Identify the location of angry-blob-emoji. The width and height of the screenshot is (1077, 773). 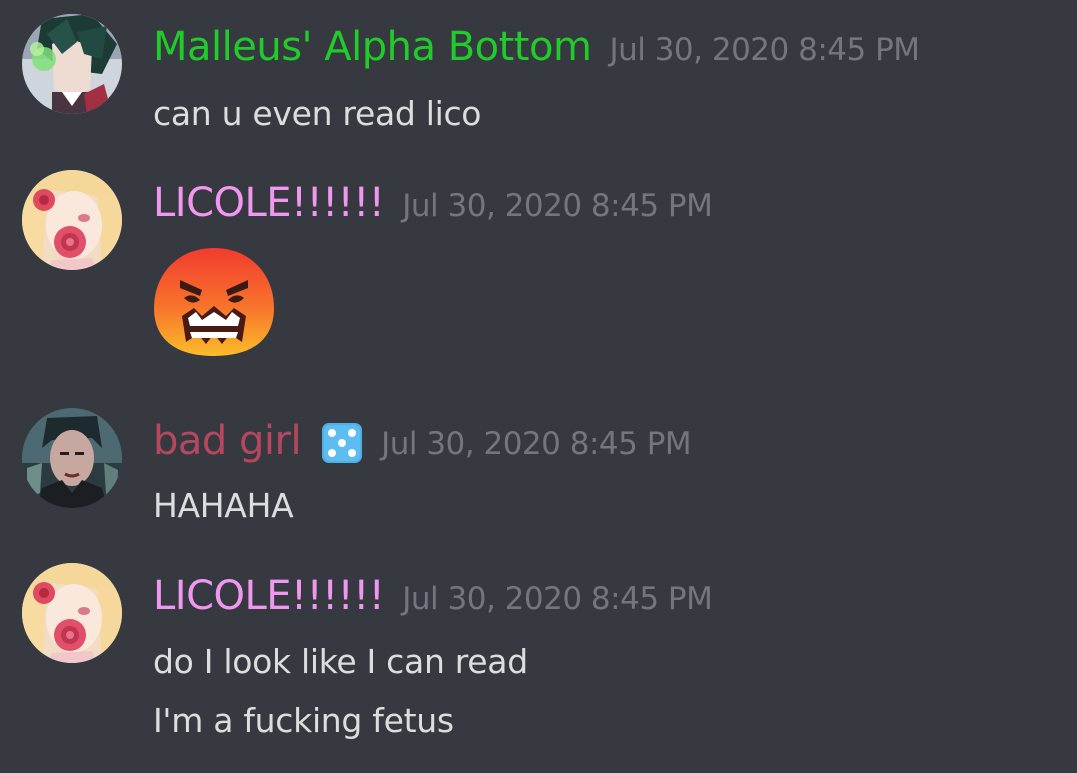
(214, 302).